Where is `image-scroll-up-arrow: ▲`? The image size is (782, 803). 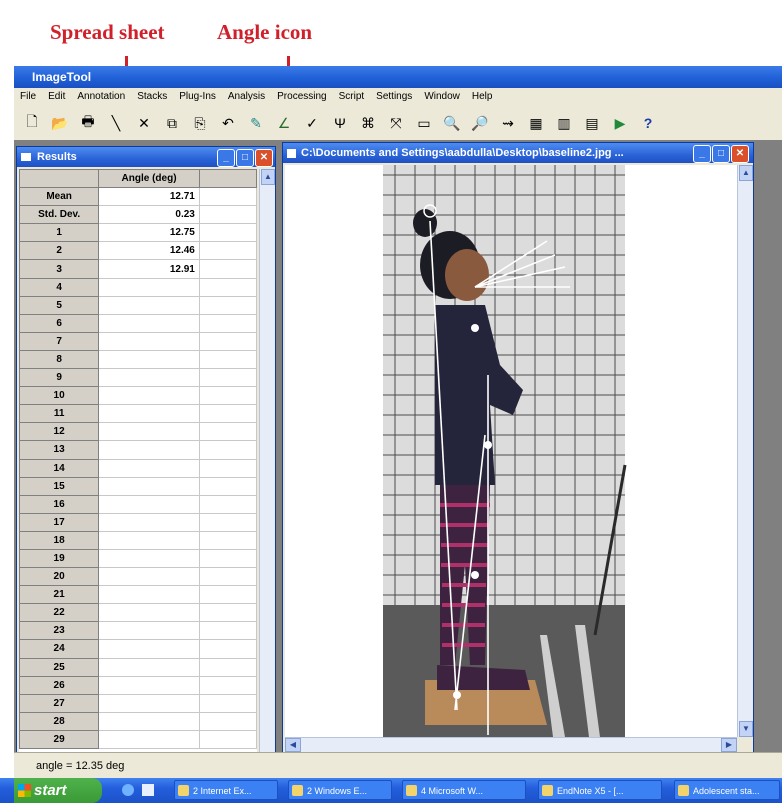 image-scroll-up-arrow: ▲ is located at coordinates (746, 173).